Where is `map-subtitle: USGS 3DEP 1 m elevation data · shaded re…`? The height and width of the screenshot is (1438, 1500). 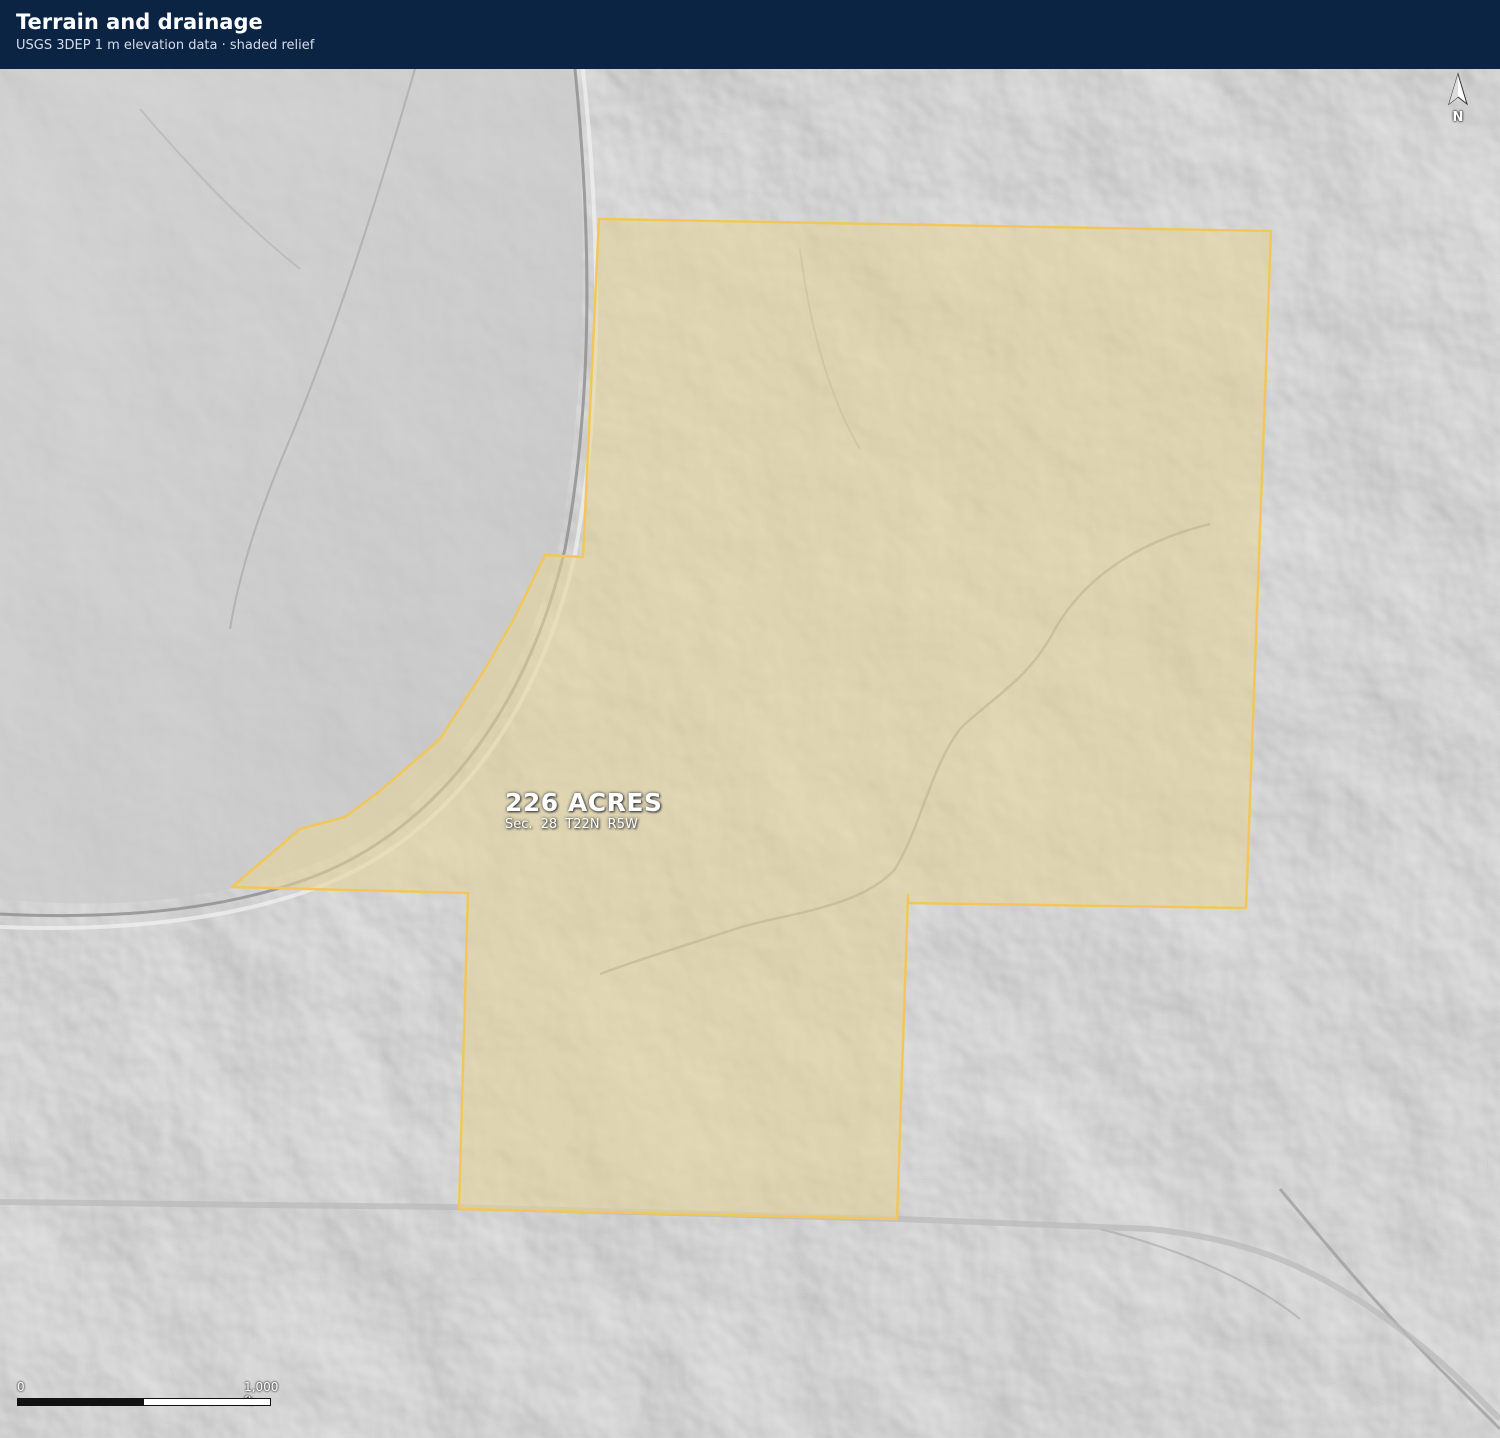 map-subtitle: USGS 3DEP 1 m elevation data · shaded re… is located at coordinates (165, 45).